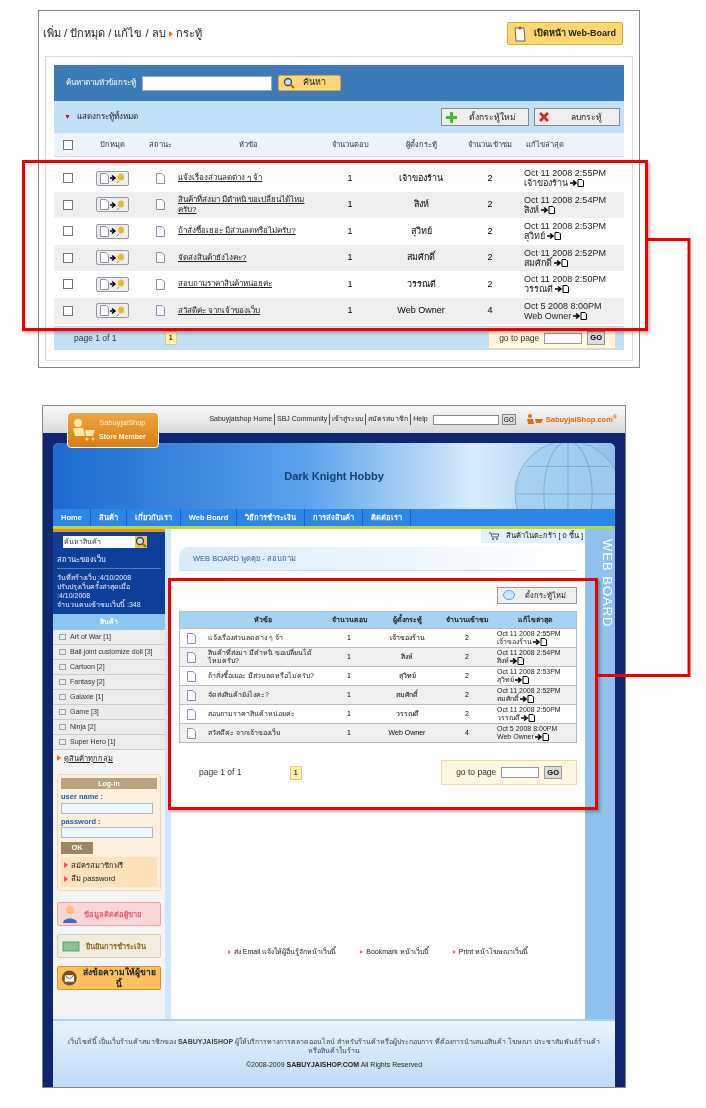  What do you see at coordinates (104, 33) in the screenshot?
I see `breadcrumb-path: เพิ่ม / ปักหมุด / แก้ไข / ลบ` at bounding box center [104, 33].